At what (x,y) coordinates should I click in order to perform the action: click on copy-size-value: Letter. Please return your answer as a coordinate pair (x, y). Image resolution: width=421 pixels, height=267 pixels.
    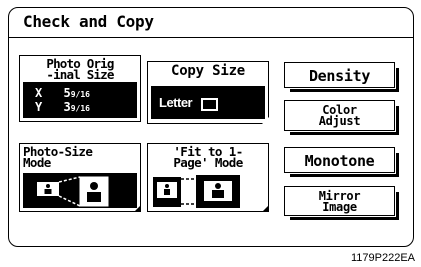
    Looking at the image, I should click on (176, 102).